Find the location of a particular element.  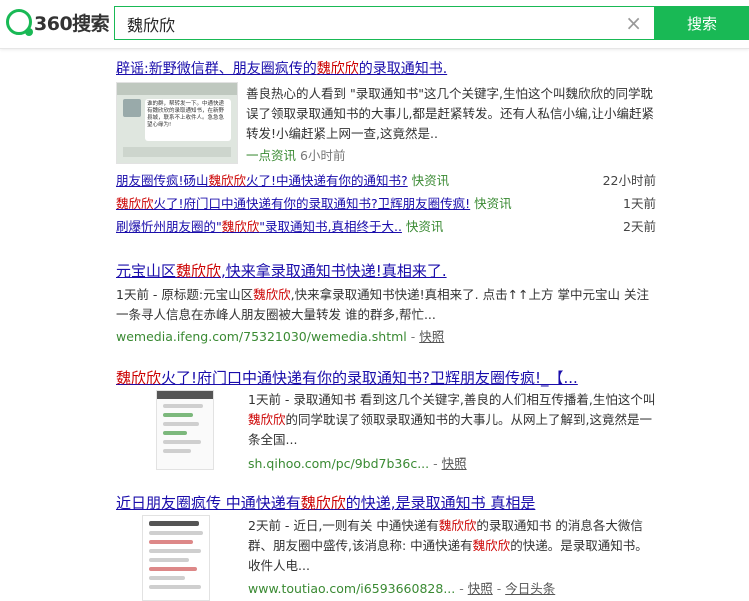

news-list-link: 刷爆忻州朋友圈的"魏欣欣"录取通知书,真相终于大.. is located at coordinates (259, 226).